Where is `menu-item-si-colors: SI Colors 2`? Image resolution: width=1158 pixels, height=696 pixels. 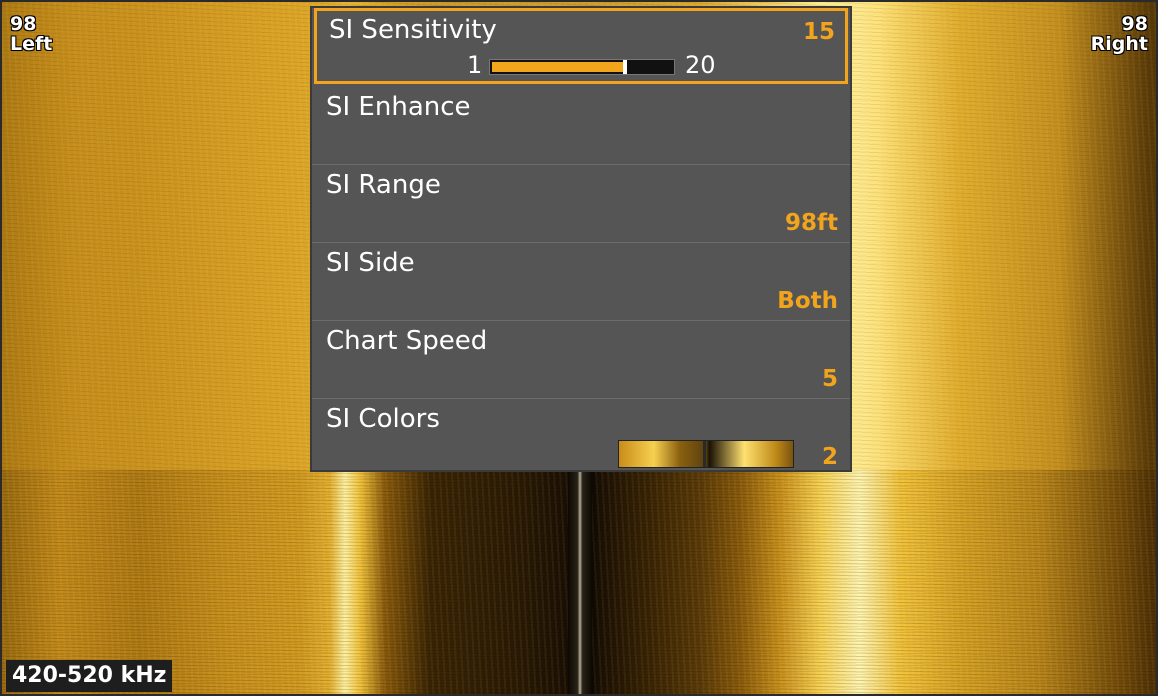 menu-item-si-colors: SI Colors 2 is located at coordinates (581, 437).